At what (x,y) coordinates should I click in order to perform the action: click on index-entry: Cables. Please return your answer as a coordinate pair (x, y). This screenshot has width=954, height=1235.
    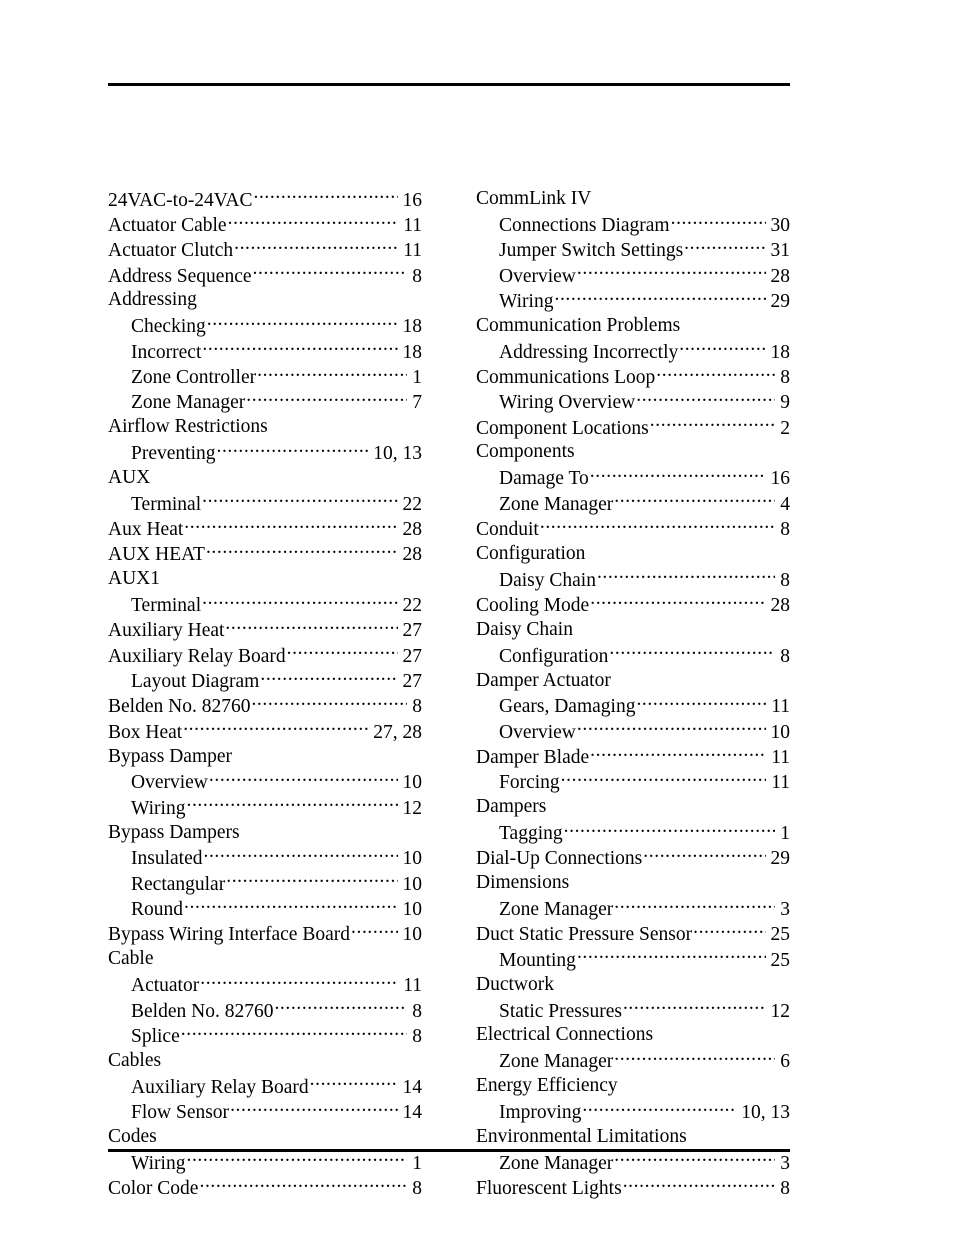
    Looking at the image, I should click on (265, 1060).